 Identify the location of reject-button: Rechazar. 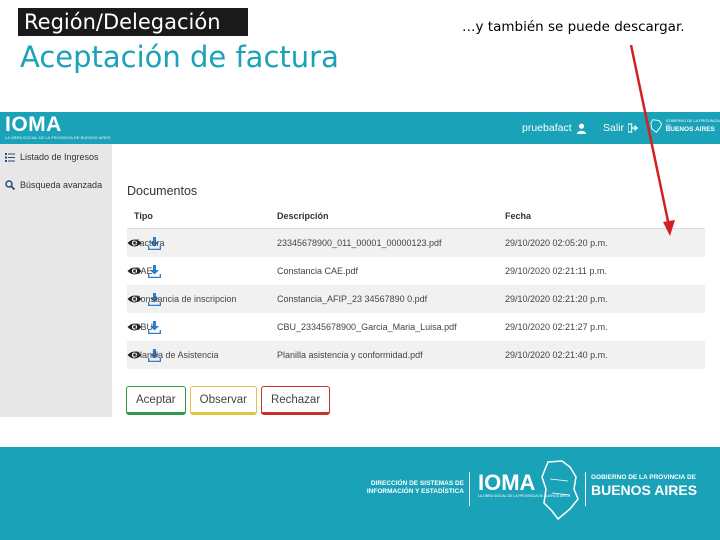
(295, 400).